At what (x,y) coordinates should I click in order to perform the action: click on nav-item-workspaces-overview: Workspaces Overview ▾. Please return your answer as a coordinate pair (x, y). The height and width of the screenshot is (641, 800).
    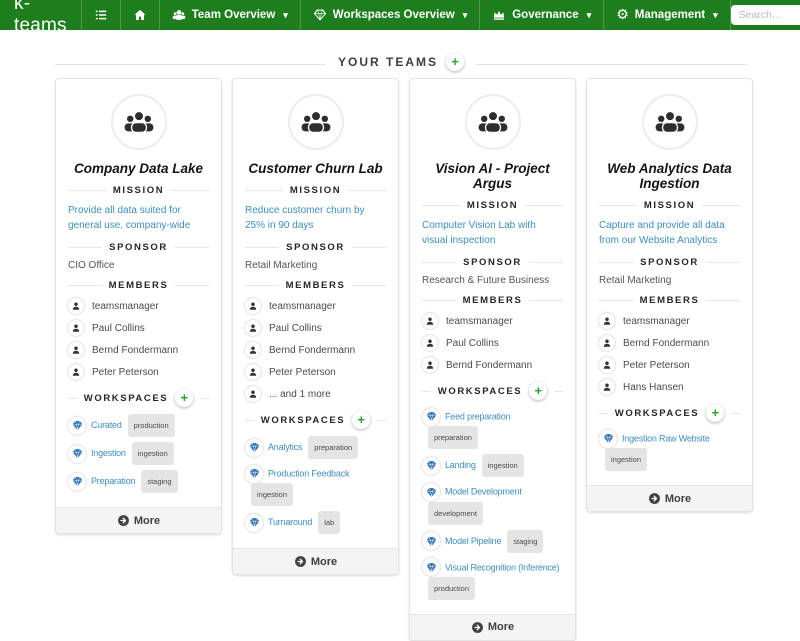
    Looking at the image, I should click on (391, 15).